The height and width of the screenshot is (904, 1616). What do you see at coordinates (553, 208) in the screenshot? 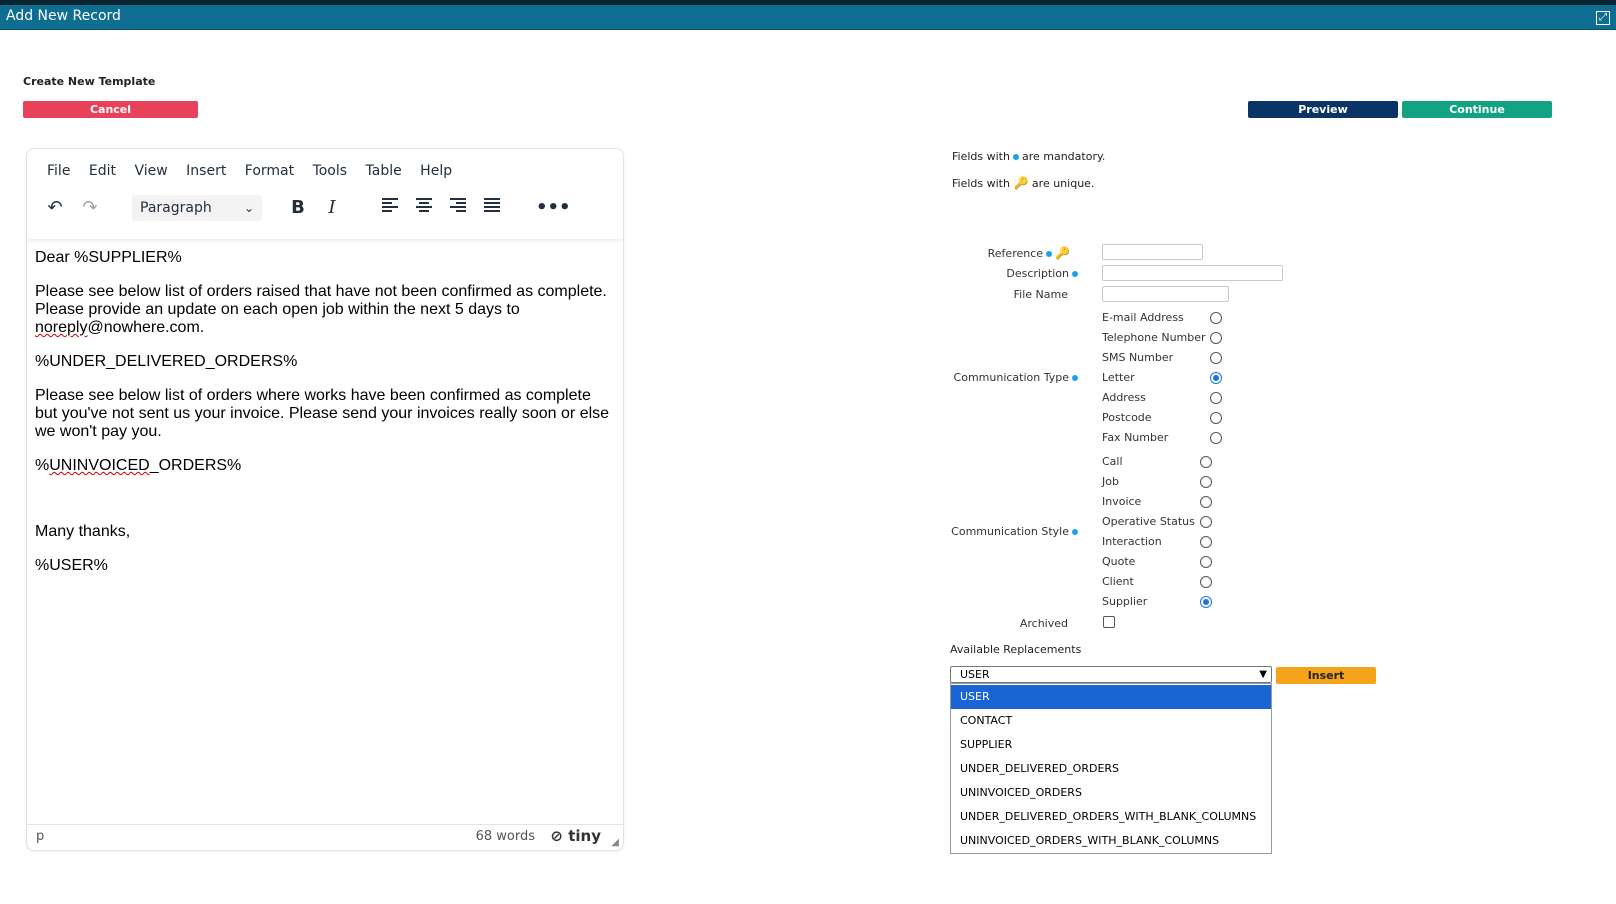
I see `more-icon: •••` at bounding box center [553, 208].